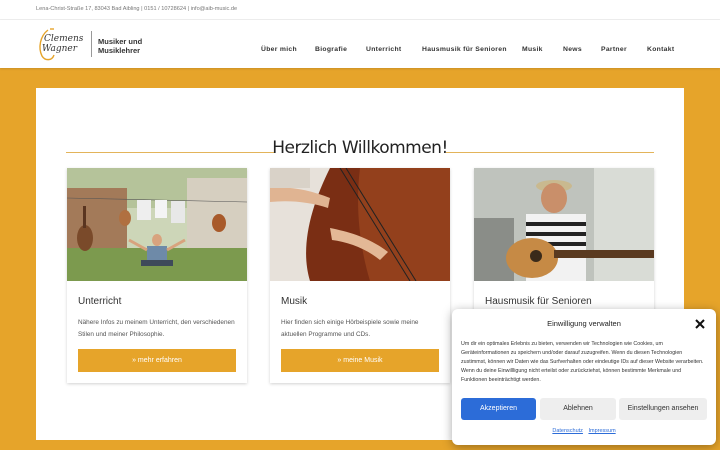 The height and width of the screenshot is (450, 720). What do you see at coordinates (532, 49) in the screenshot?
I see `nav-musik: Musik` at bounding box center [532, 49].